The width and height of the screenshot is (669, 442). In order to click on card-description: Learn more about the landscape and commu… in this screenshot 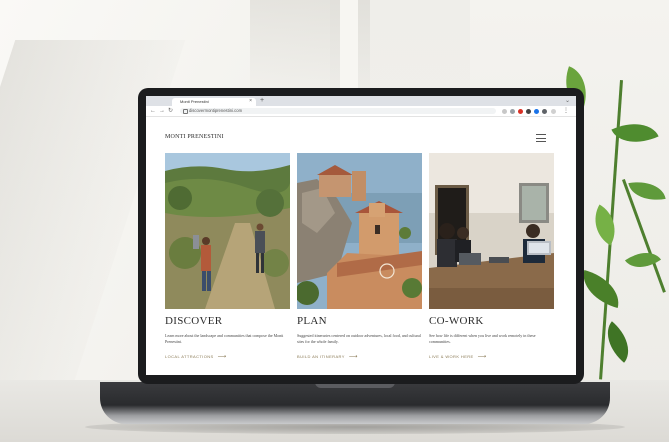, I will do `click(224, 338)`.